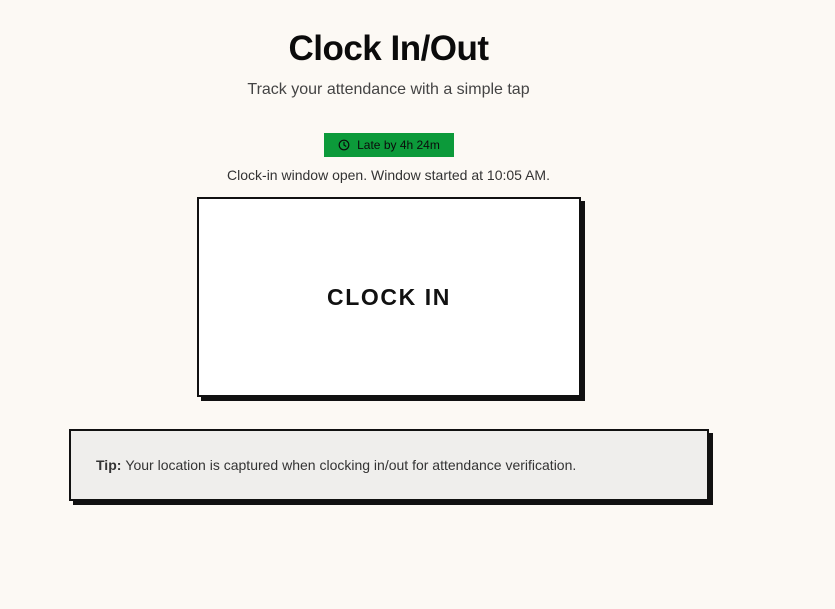 This screenshot has height=609, width=835. What do you see at coordinates (398, 145) in the screenshot?
I see `late-status-text: Late by 4h 24m` at bounding box center [398, 145].